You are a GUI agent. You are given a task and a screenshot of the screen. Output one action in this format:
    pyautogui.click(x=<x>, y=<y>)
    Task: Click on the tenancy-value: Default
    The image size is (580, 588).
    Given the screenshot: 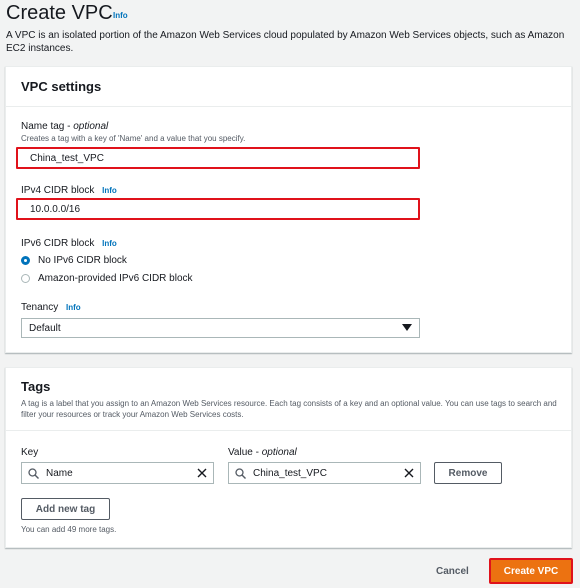 What is the action you would take?
    pyautogui.click(x=45, y=328)
    